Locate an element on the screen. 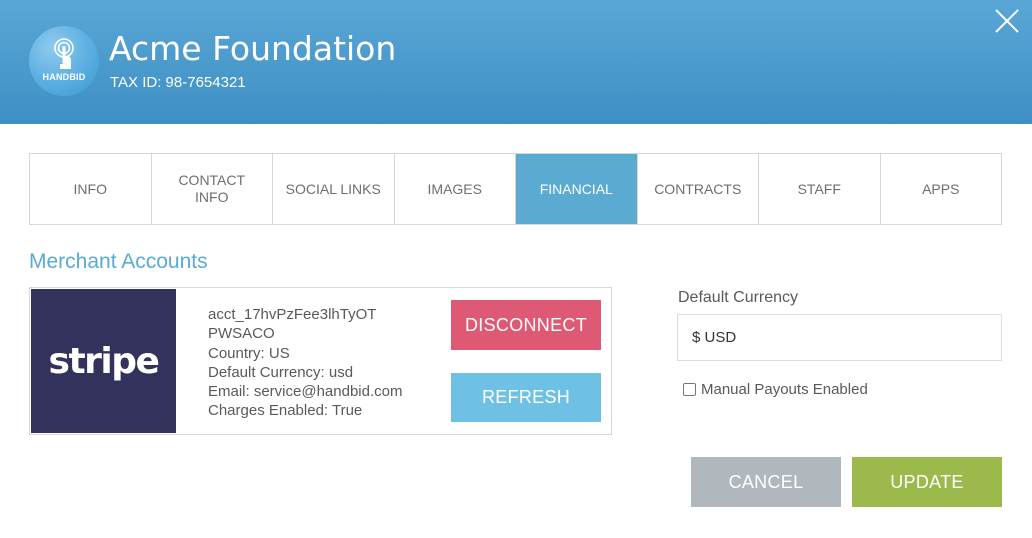 The image size is (1032, 538). stripe-logo: stripe is located at coordinates (103, 361).